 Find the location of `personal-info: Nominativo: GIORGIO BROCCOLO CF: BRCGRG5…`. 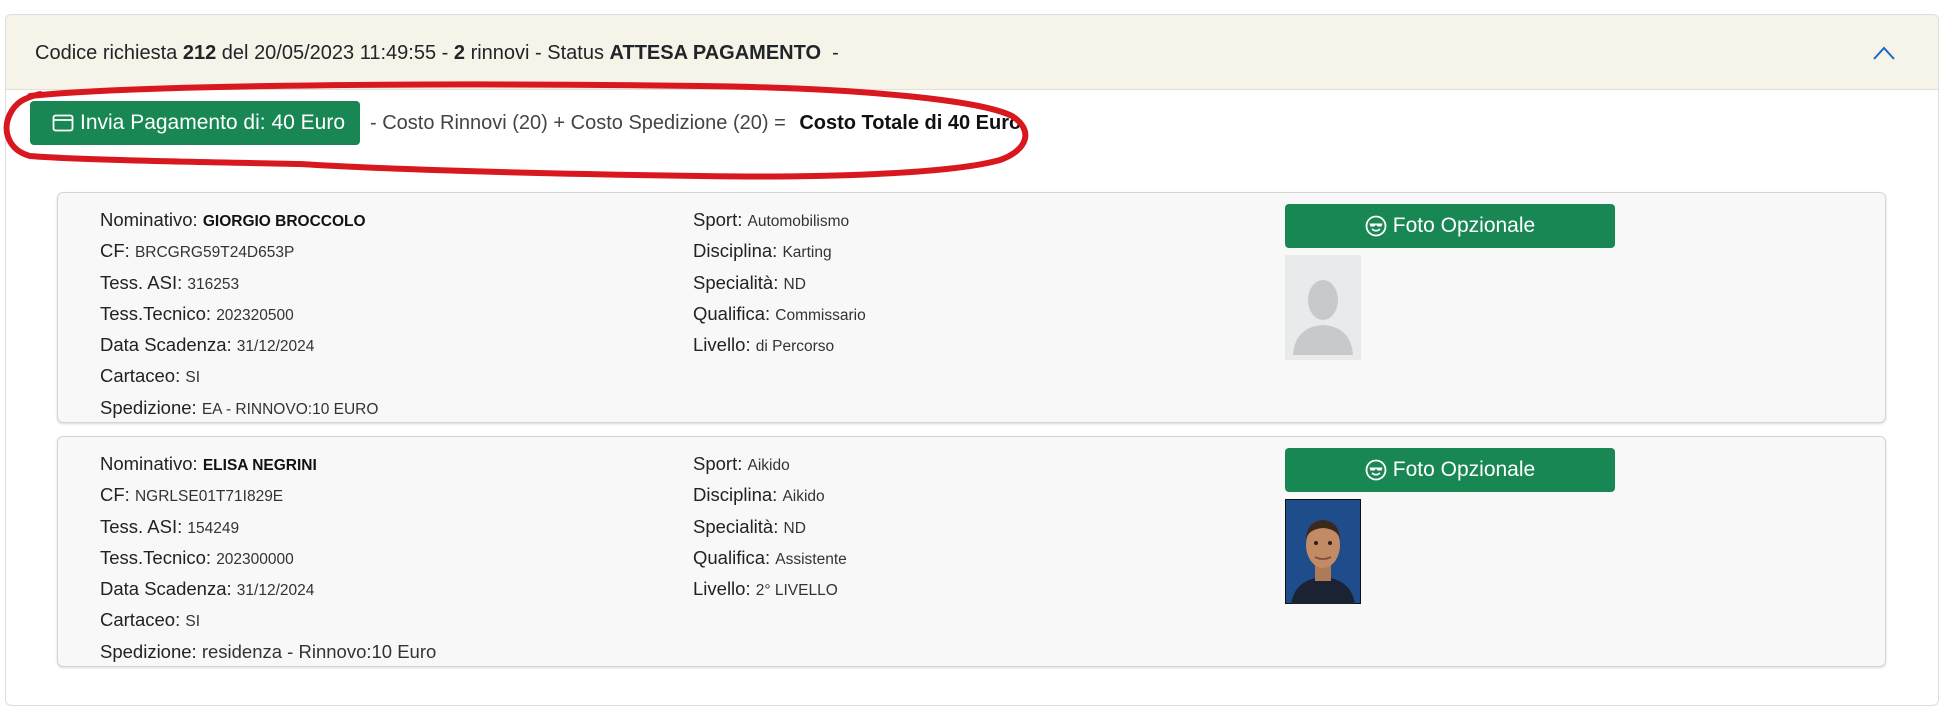

personal-info: Nominativo: GIORGIO BROCCOLO CF: BRCGRG5… is located at coordinates (239, 314).